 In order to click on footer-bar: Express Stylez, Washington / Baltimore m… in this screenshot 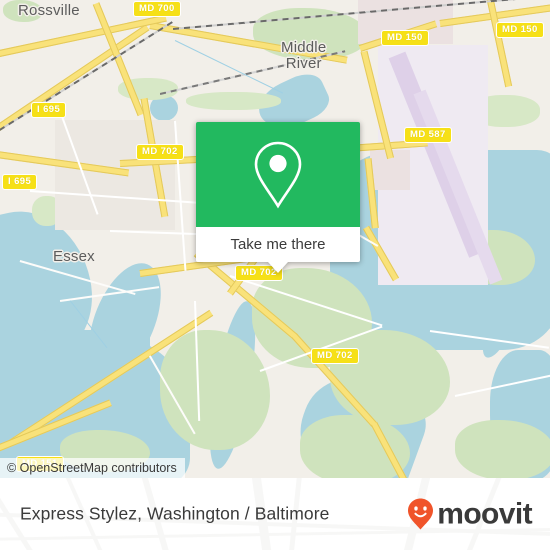, I will do `click(275, 514)`.